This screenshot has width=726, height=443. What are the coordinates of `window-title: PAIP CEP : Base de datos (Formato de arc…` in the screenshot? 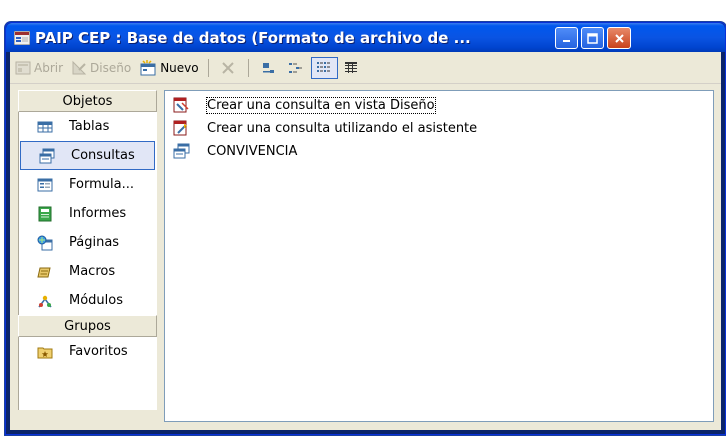 It's located at (253, 37).